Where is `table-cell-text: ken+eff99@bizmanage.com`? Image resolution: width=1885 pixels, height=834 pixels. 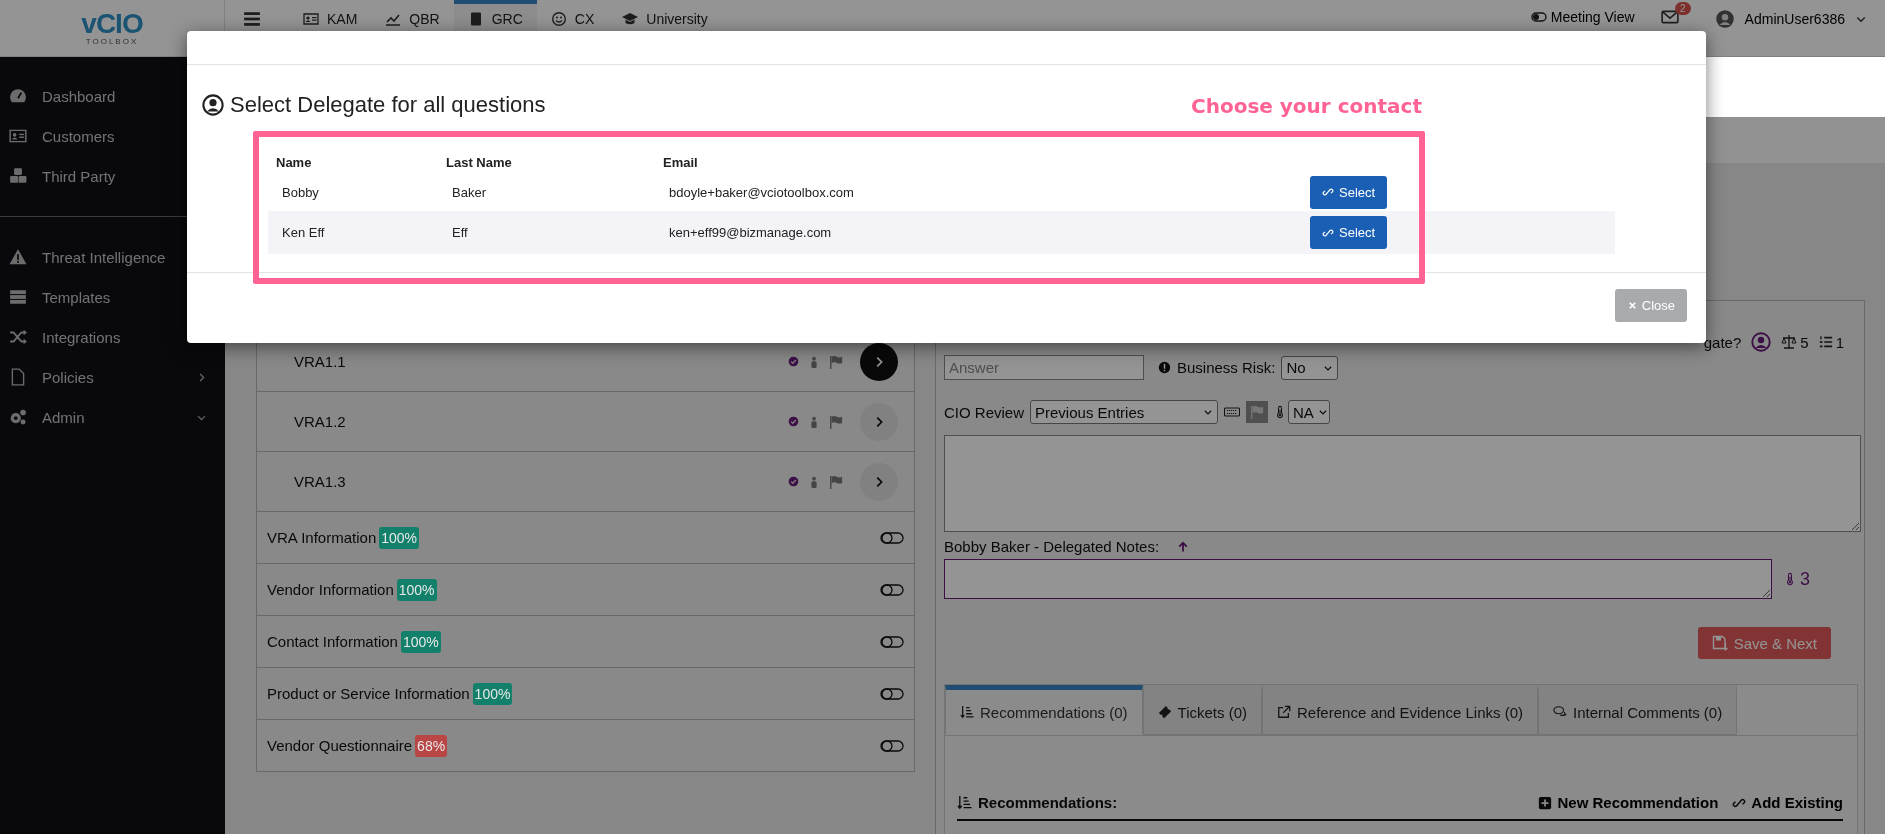
table-cell-text: ken+eff99@bizmanage.com is located at coordinates (751, 232).